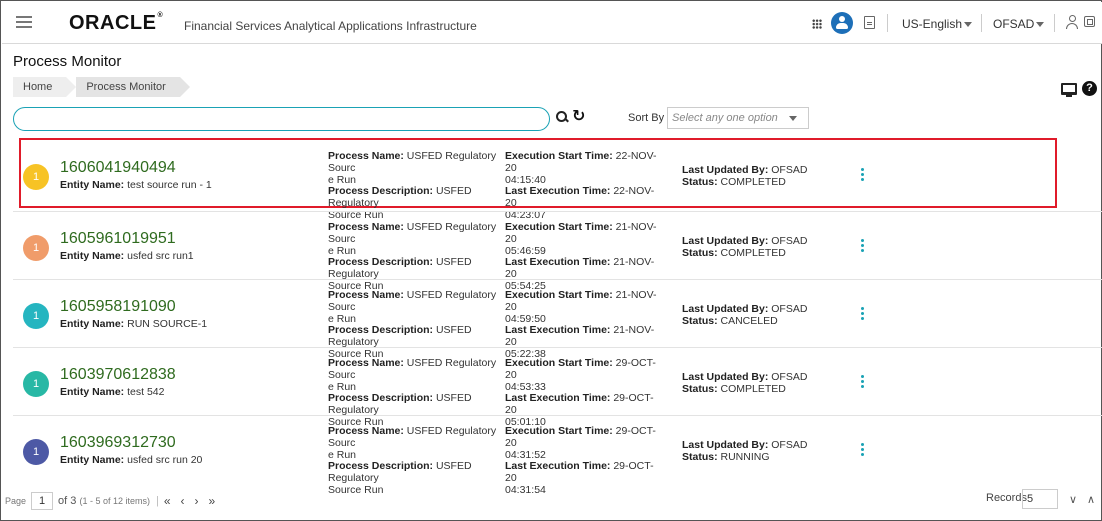 The image size is (1102, 521). Describe the element at coordinates (525, 318) in the screenshot. I see `execution-start-time: 04:59:50` at that location.